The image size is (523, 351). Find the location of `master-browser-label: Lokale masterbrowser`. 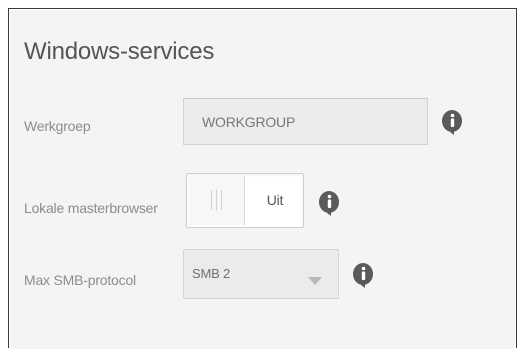

master-browser-label: Lokale masterbrowser is located at coordinates (91, 208).